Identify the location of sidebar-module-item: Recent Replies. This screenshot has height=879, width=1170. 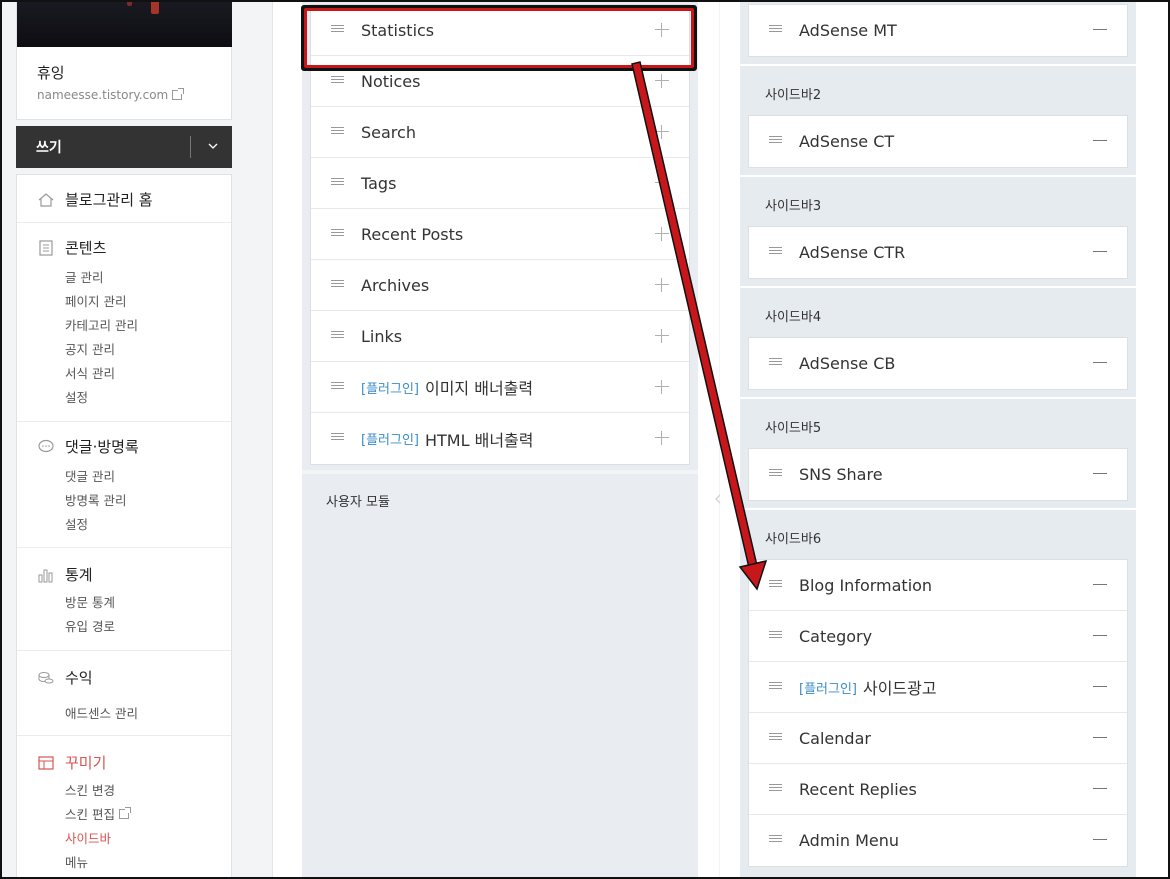
(938, 789).